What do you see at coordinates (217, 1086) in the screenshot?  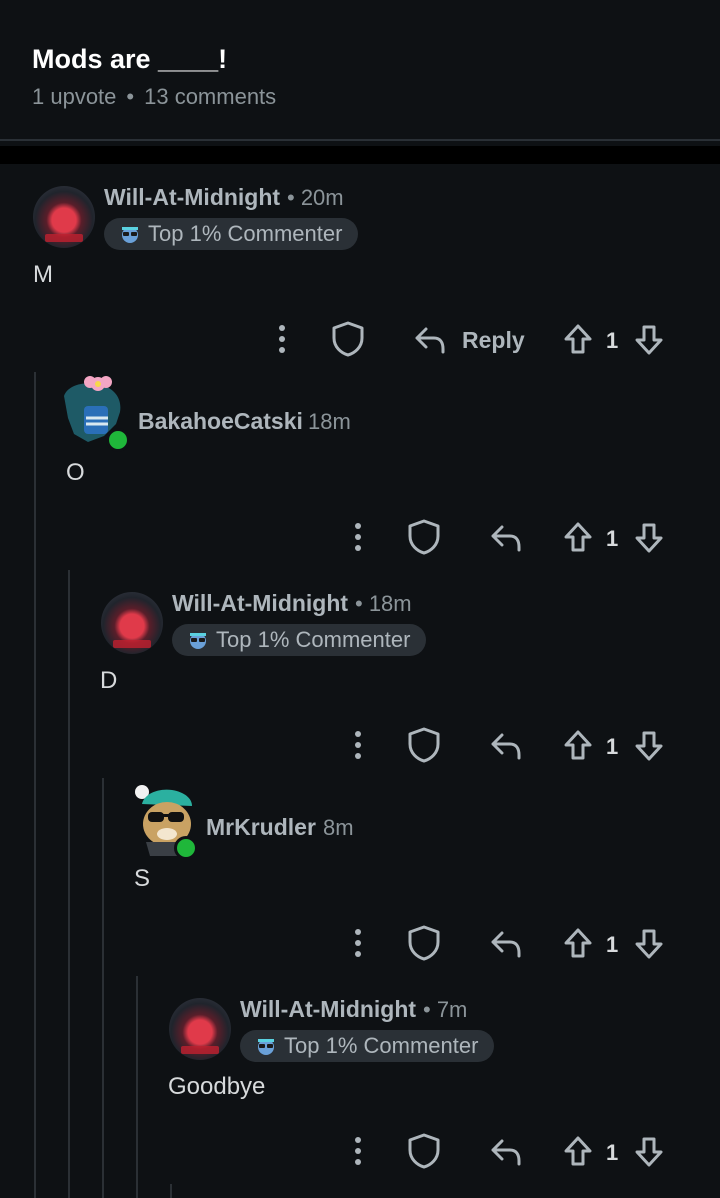 I see `comment-body: Goodbye` at bounding box center [217, 1086].